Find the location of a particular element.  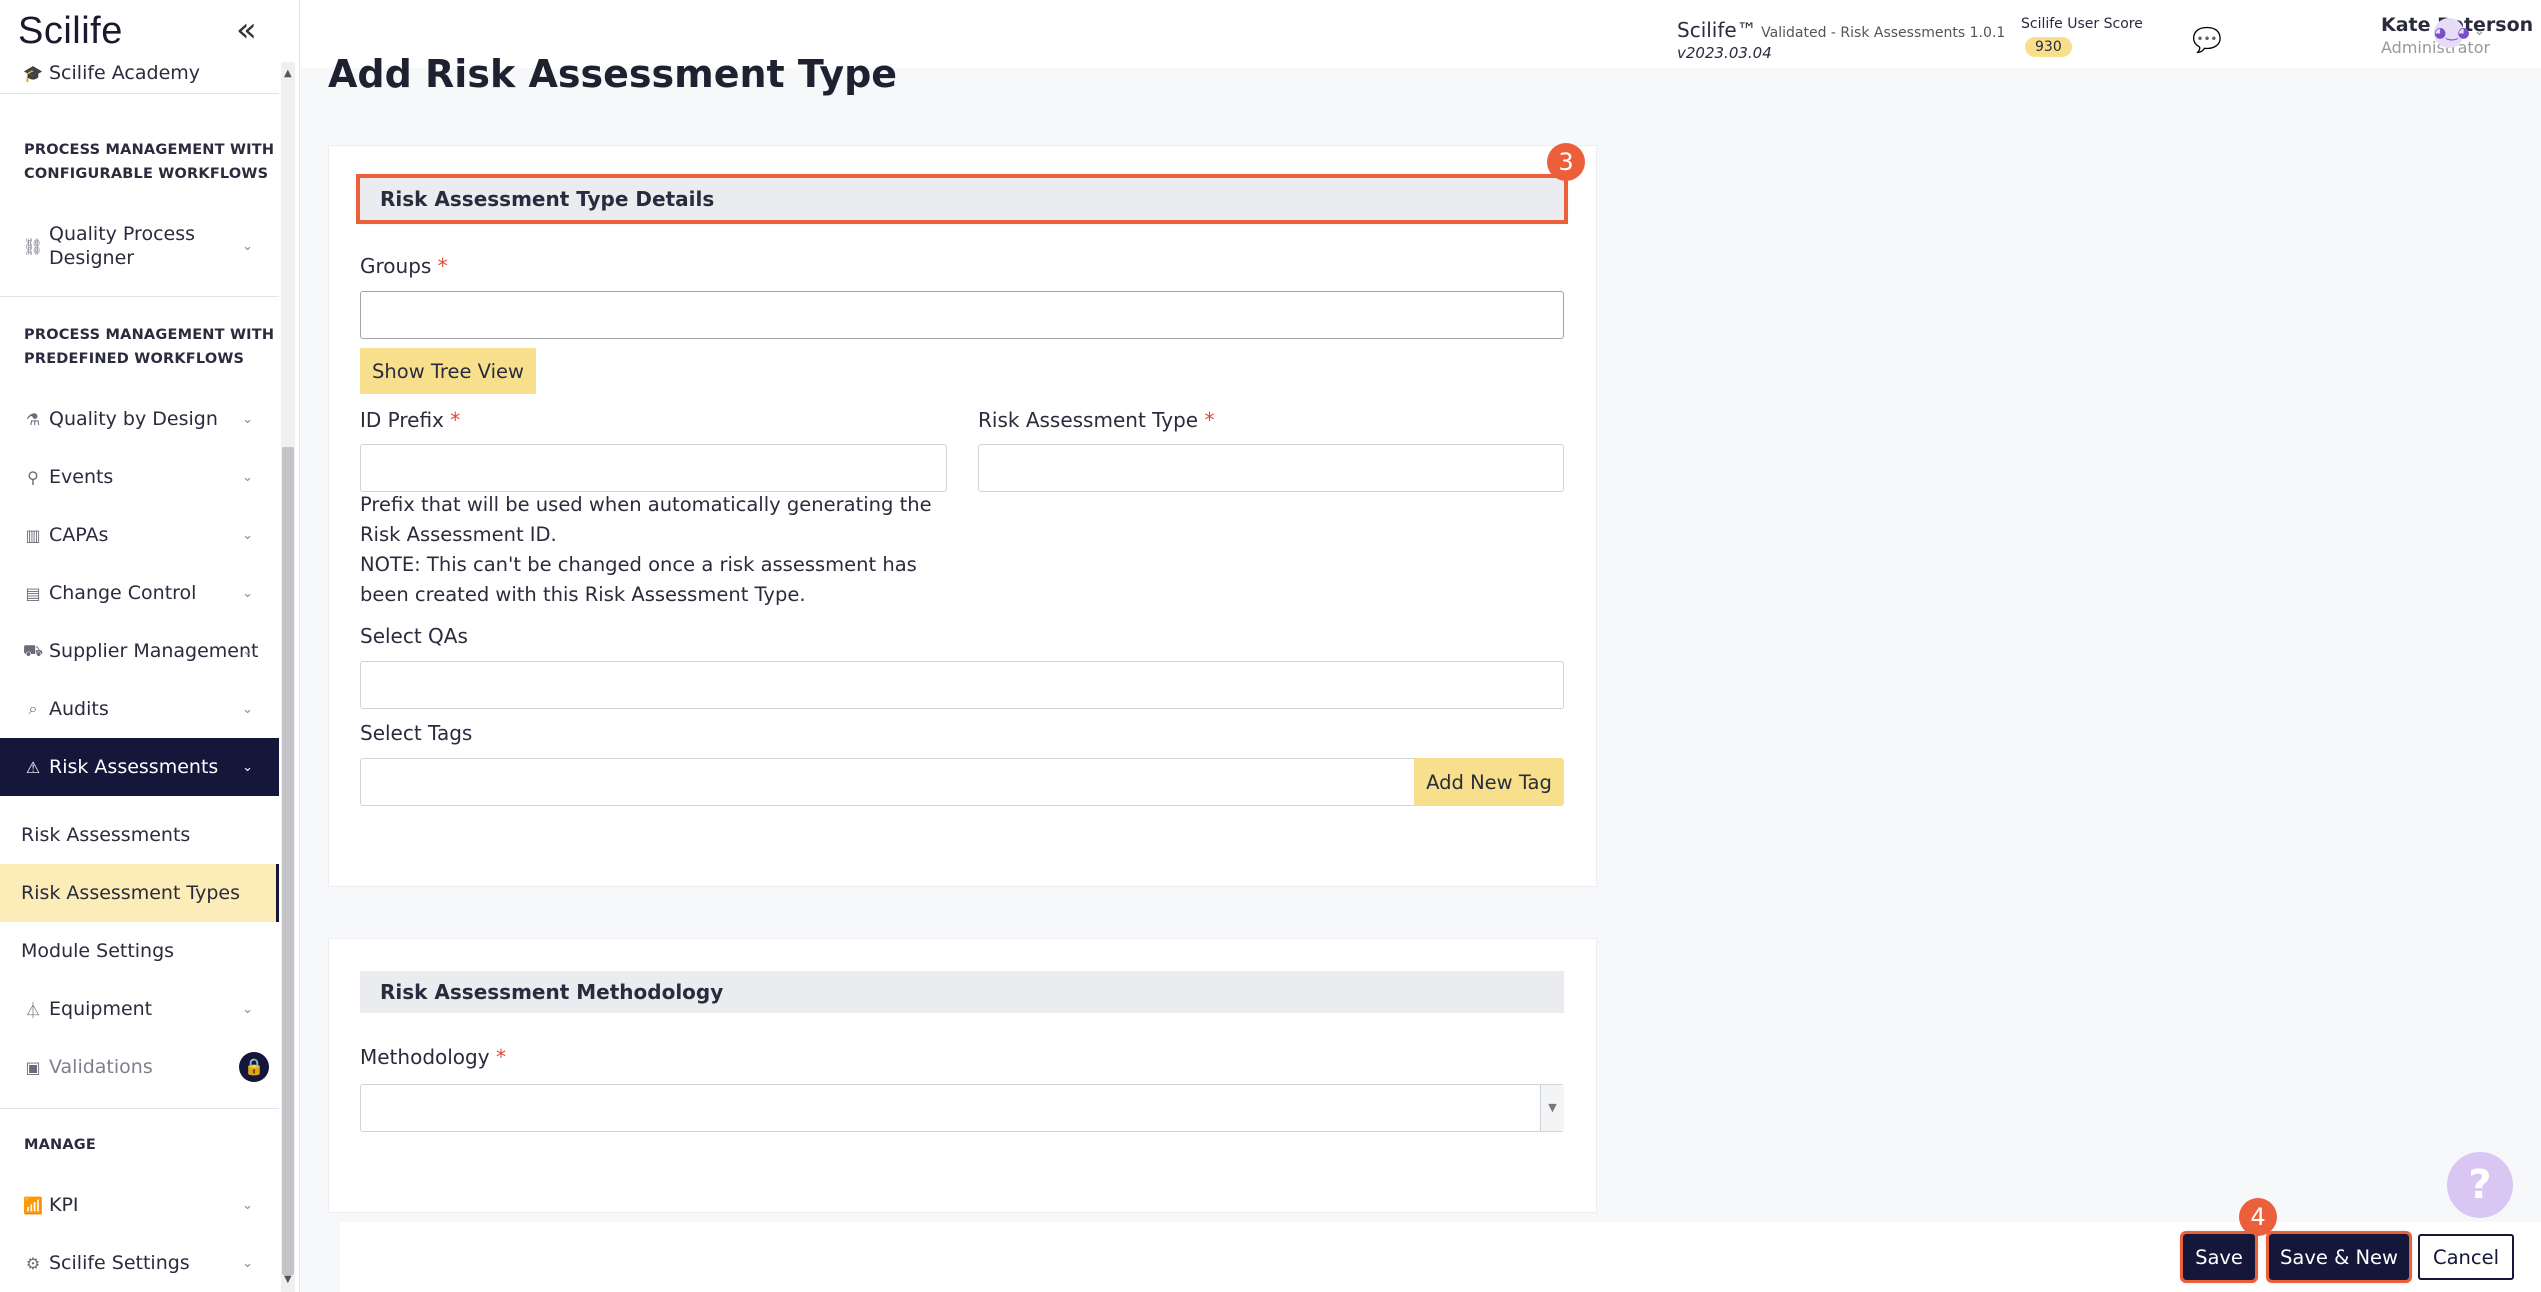

collapse-sidebar-icon: « is located at coordinates (251, 30).